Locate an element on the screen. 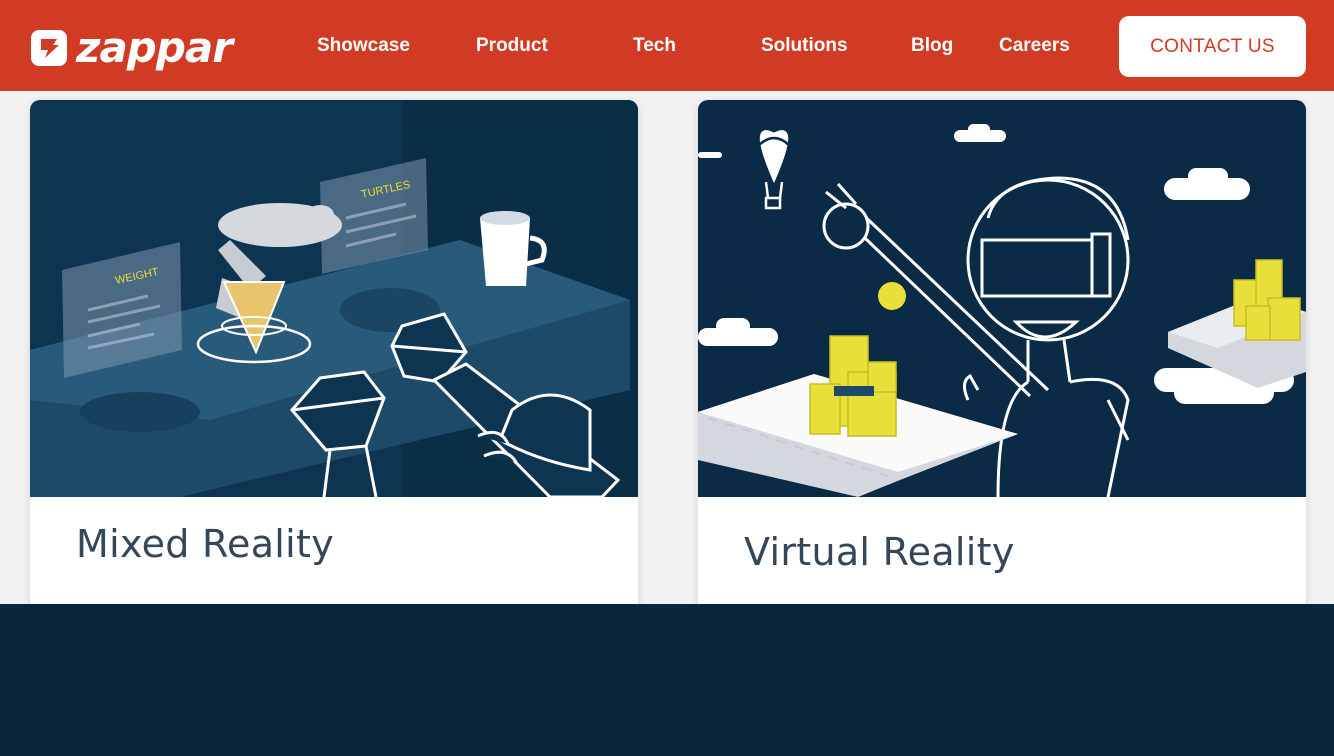 The width and height of the screenshot is (1334, 756). brand-logo: zappar is located at coordinates (131, 47).